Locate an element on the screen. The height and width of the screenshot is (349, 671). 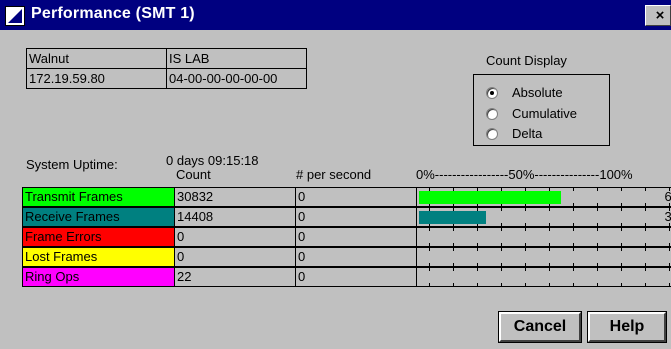
table-row: Lost Frames000 is located at coordinates (346, 257).